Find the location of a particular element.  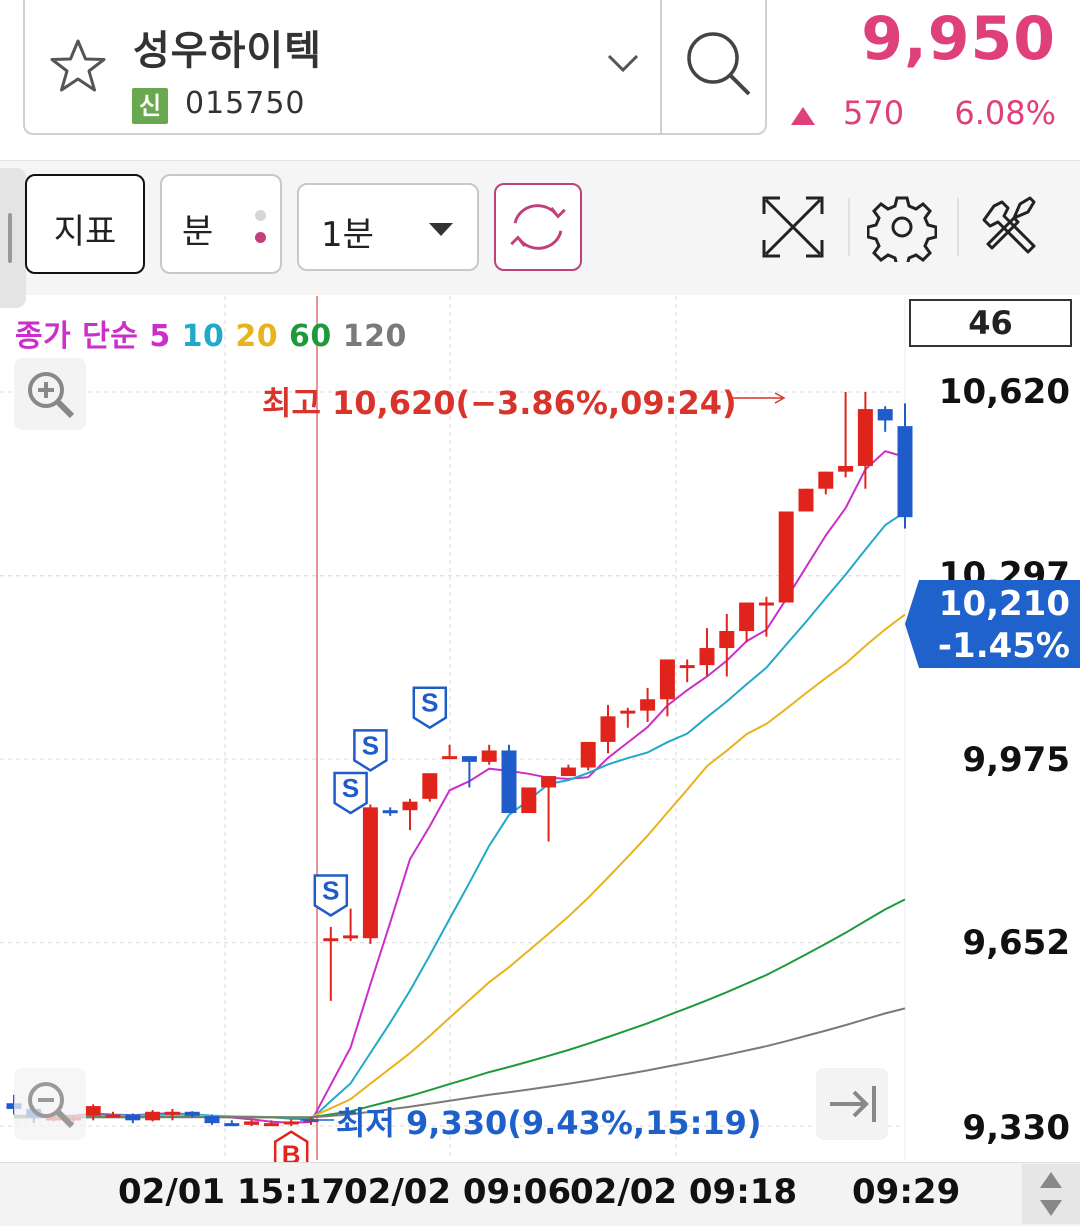

y-tick-label: 9,330 is located at coordinates (1016, 1128).